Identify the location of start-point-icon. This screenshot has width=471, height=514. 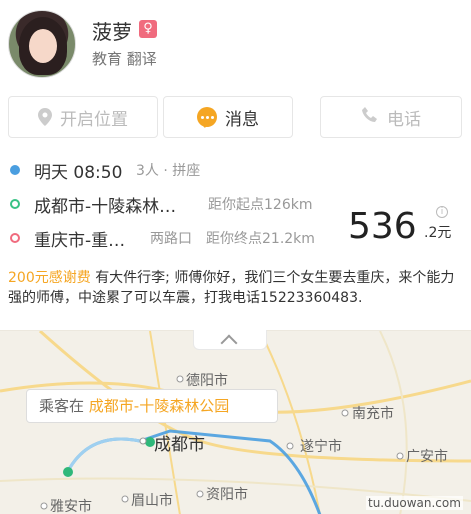
(15, 204).